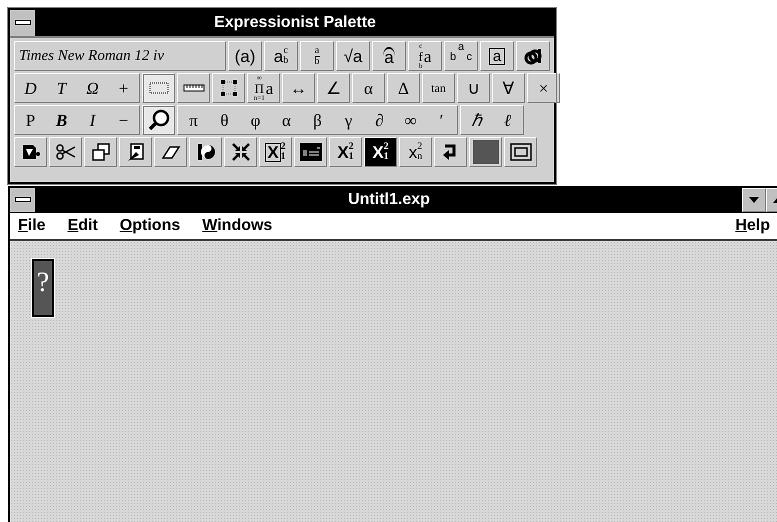 The width and height of the screenshot is (777, 522). I want to click on placeholder-box: ?, so click(43, 288).